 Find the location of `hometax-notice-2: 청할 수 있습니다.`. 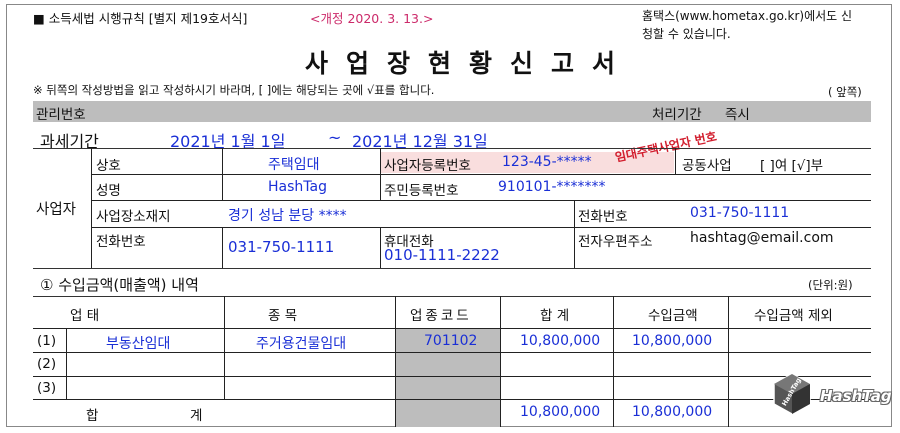

hometax-notice-2: 청할 수 있습니다. is located at coordinates (686, 34).